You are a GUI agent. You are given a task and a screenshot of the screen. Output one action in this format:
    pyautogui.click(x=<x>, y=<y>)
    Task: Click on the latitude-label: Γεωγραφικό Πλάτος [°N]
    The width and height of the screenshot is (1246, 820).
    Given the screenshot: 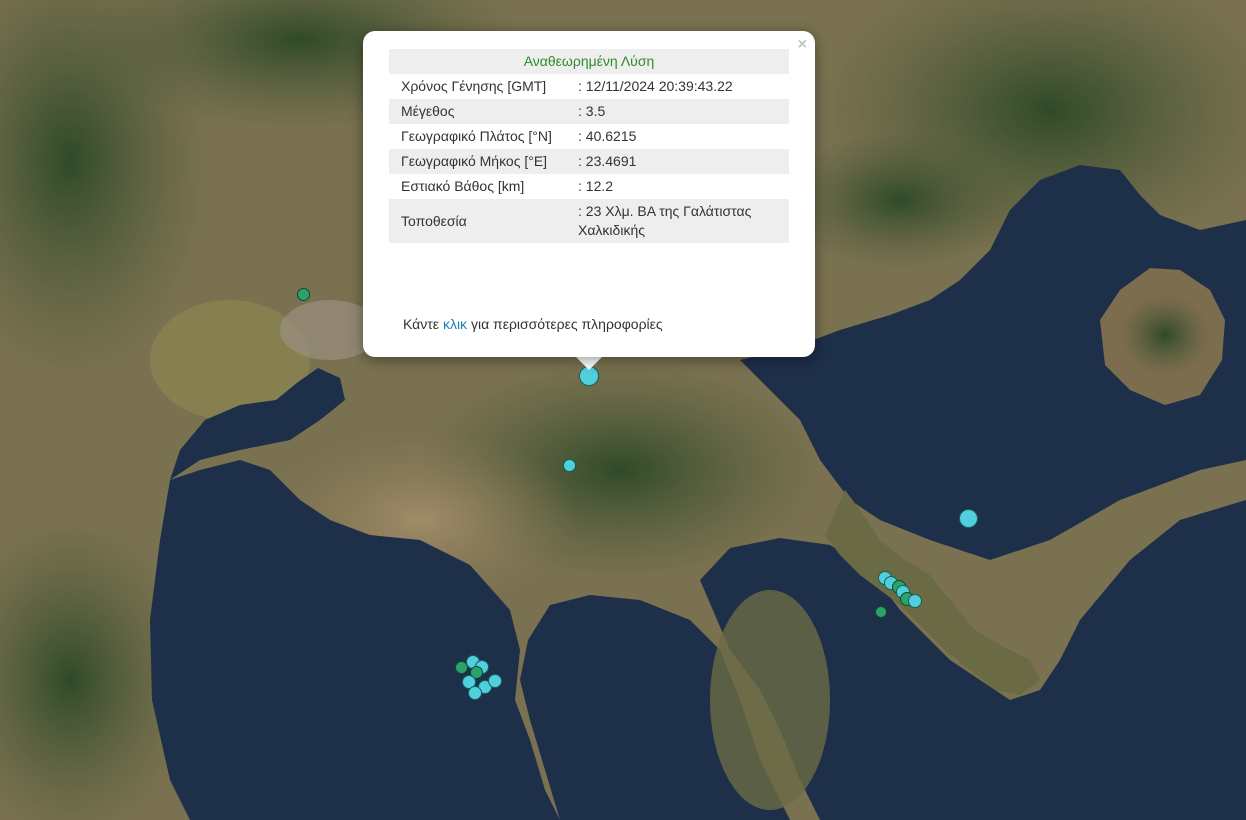 What is the action you would take?
    pyautogui.click(x=476, y=136)
    